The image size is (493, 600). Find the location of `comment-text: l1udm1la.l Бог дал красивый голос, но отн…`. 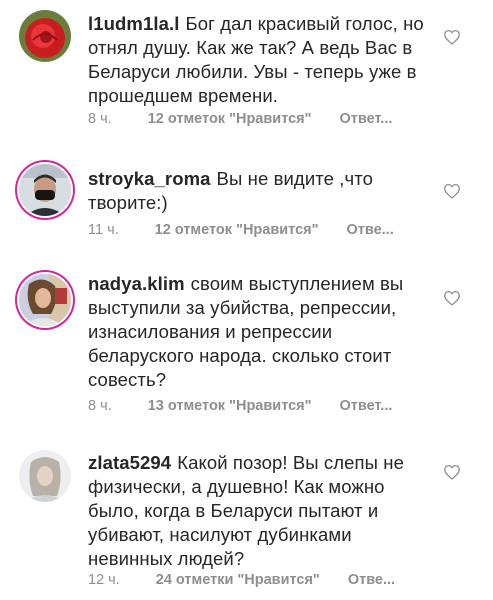

comment-text: l1udm1la.l Бог дал красивый голос, но отн… is located at coordinates (262, 60).